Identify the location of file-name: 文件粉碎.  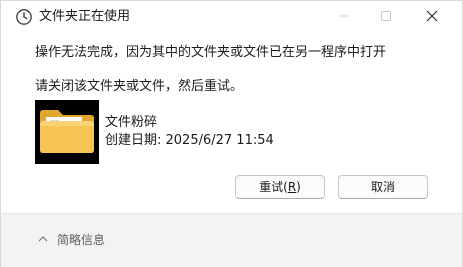
(131, 122).